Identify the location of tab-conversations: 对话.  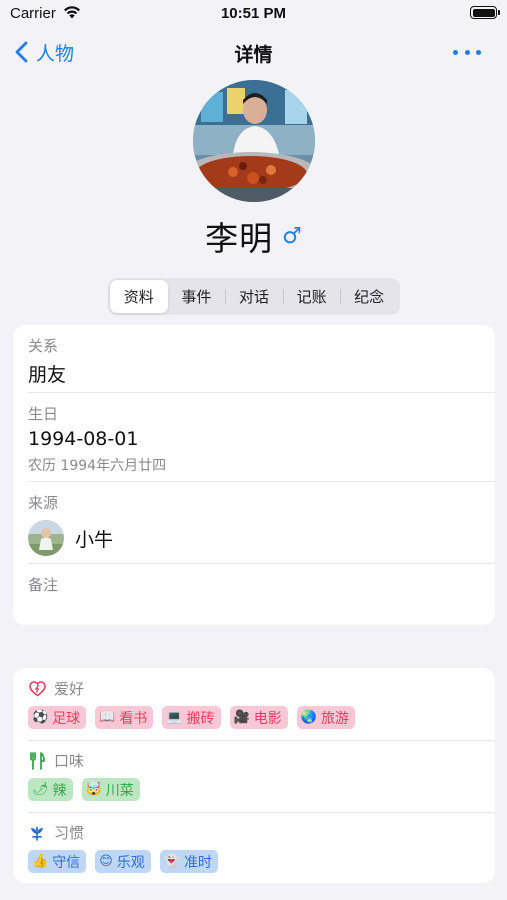
(254, 296).